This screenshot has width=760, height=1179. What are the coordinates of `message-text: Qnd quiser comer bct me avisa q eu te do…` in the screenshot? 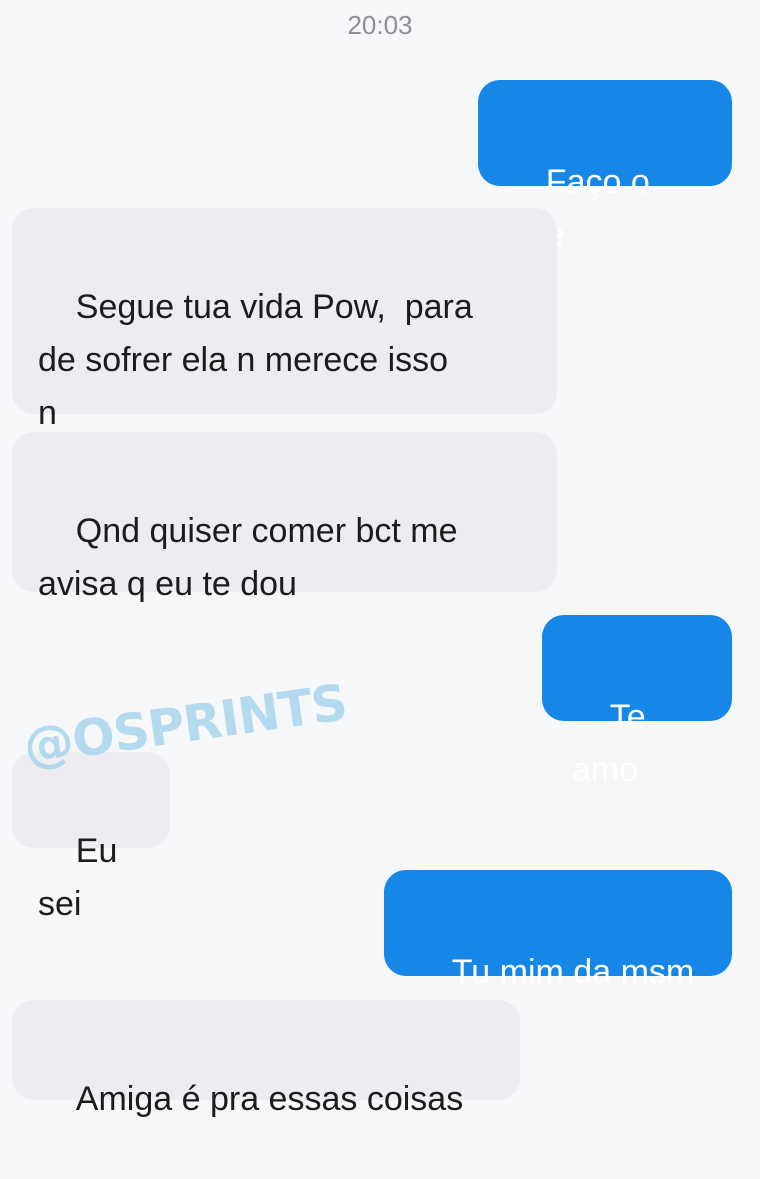 It's located at (248, 557).